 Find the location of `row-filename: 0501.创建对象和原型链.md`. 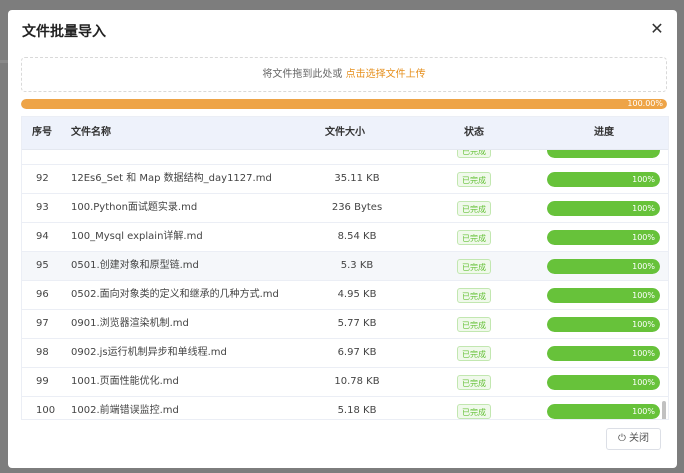

row-filename: 0501.创建对象和原型链.md is located at coordinates (135, 265).